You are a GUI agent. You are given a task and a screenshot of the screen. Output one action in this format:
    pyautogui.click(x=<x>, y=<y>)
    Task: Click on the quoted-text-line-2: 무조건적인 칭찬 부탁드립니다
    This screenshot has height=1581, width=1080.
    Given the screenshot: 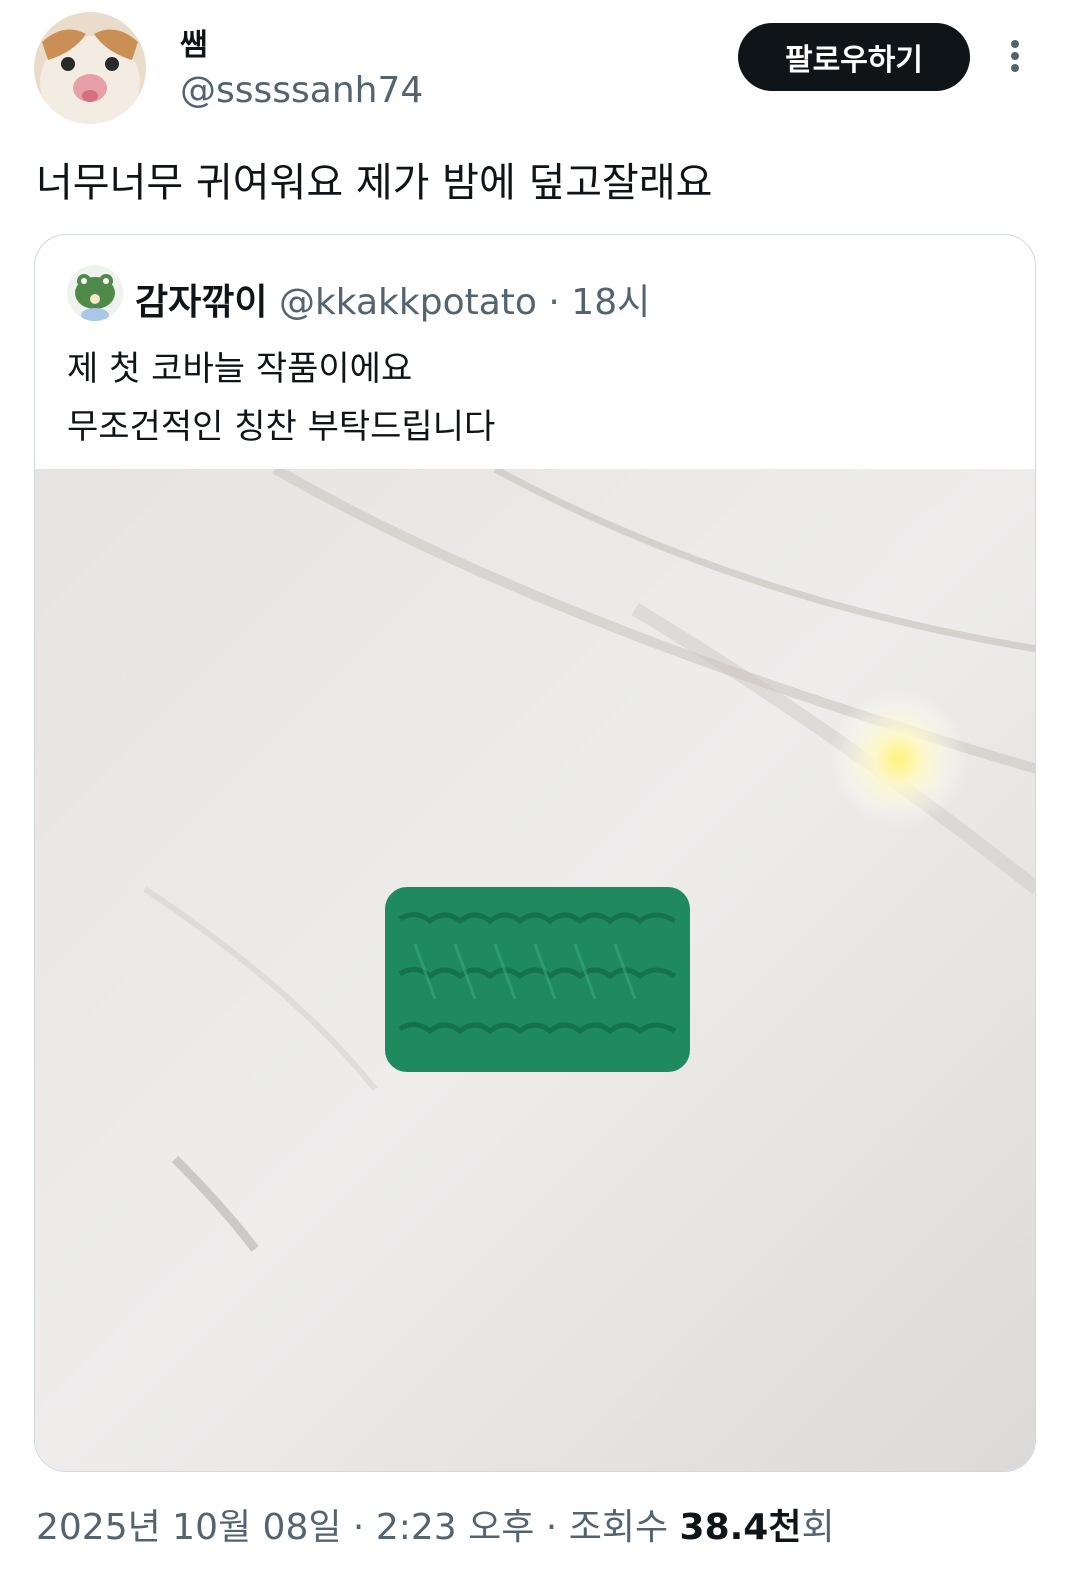 What is the action you would take?
    pyautogui.click(x=281, y=427)
    